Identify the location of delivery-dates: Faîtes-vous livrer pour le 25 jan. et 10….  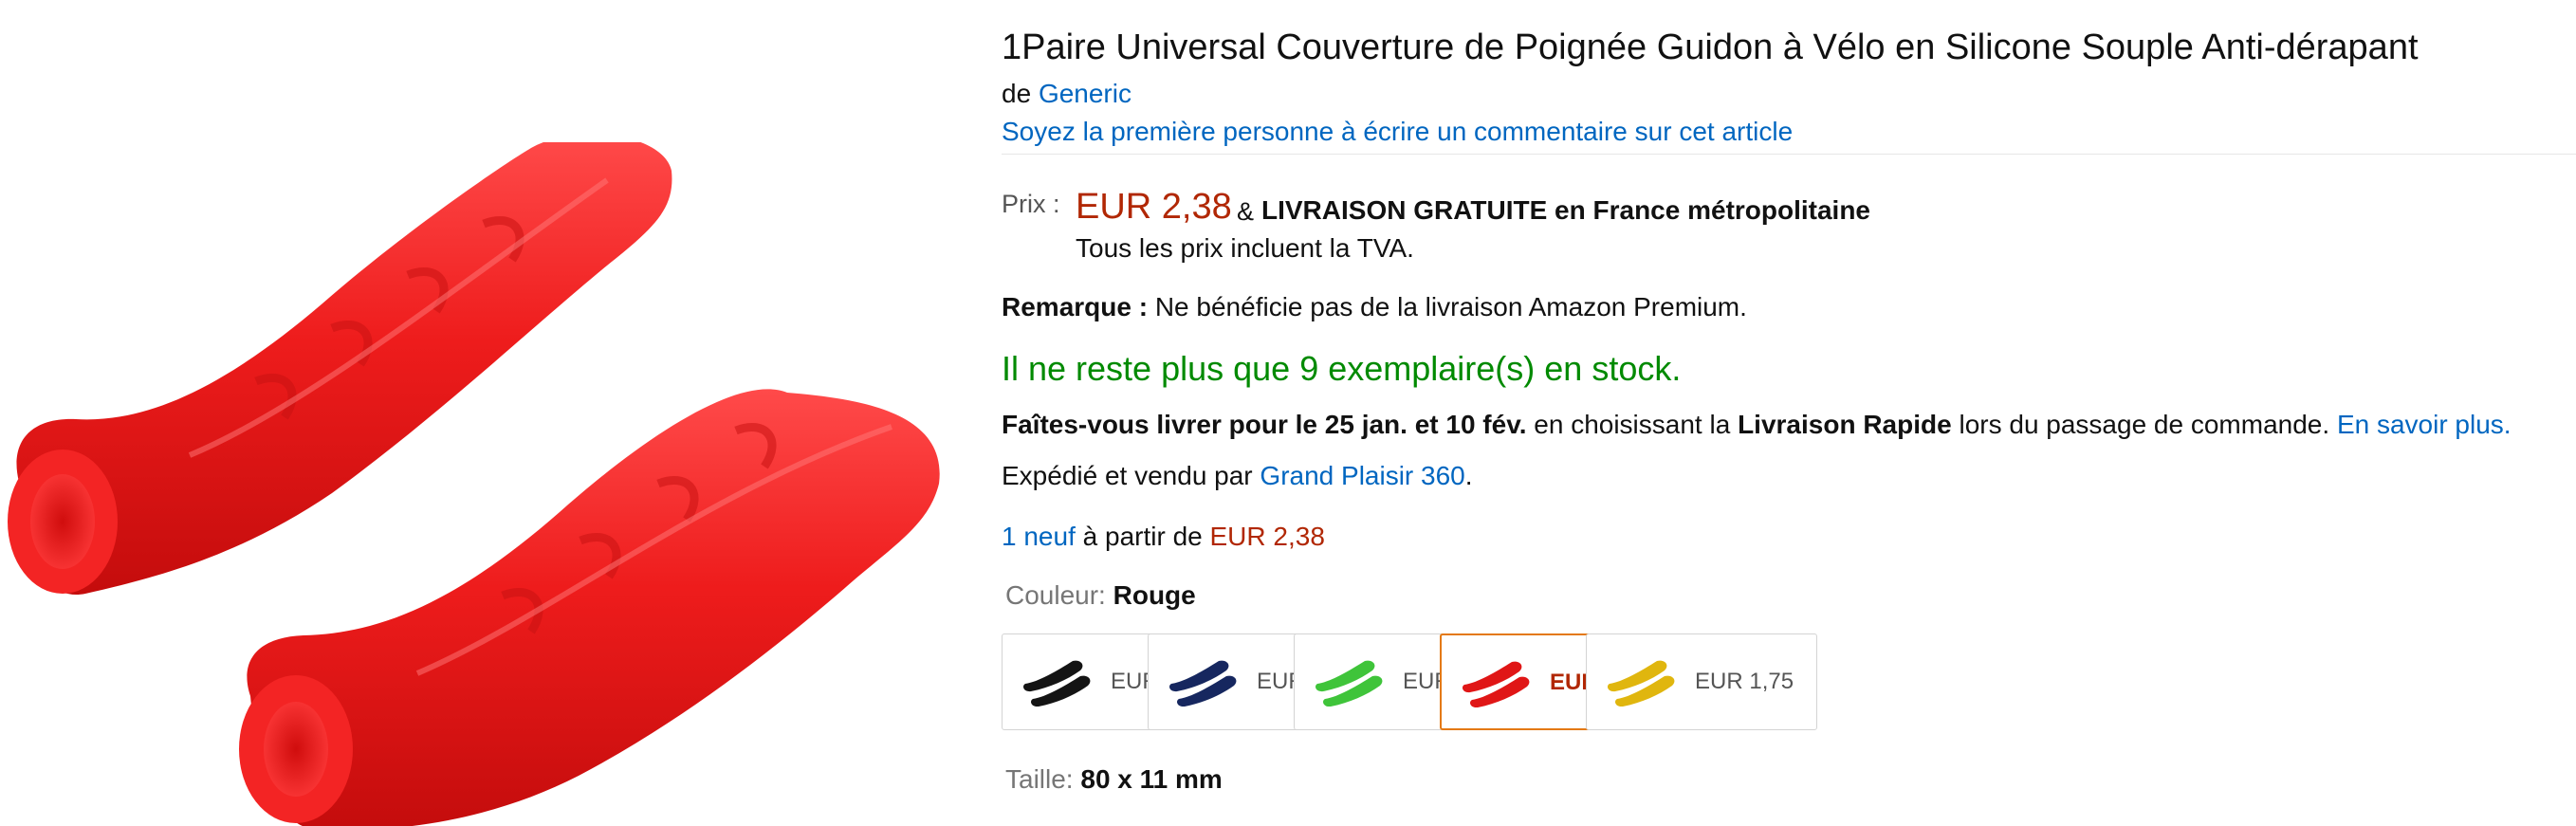
(1264, 424).